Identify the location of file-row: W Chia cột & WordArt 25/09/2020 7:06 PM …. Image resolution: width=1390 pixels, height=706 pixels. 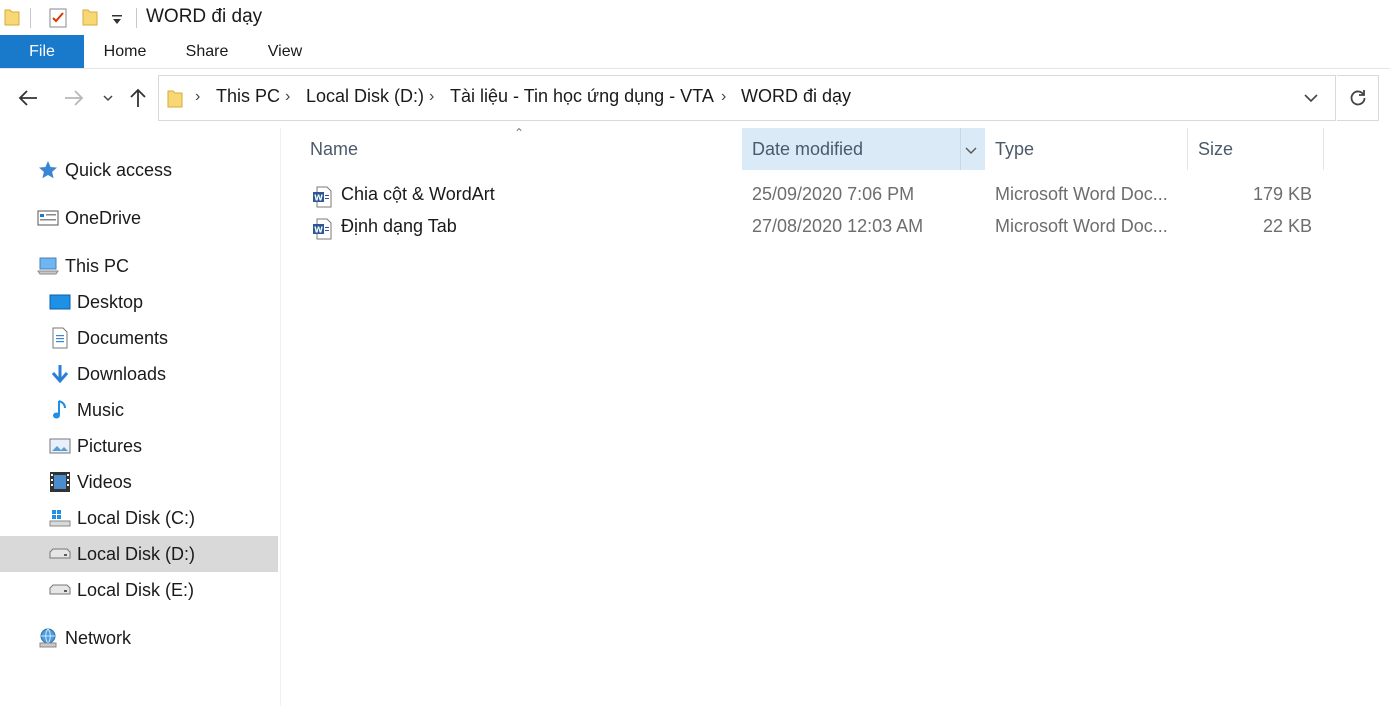
(812, 196).